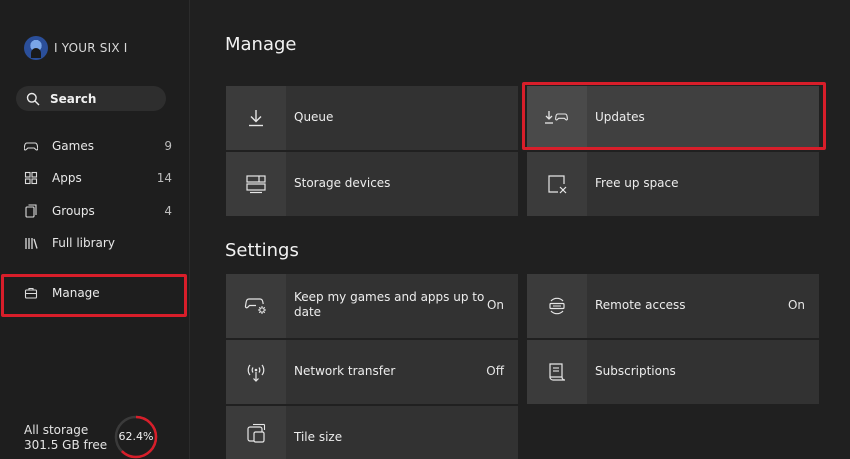 The height and width of the screenshot is (459, 850). I want to click on updates-selection-highlight, so click(674, 116).